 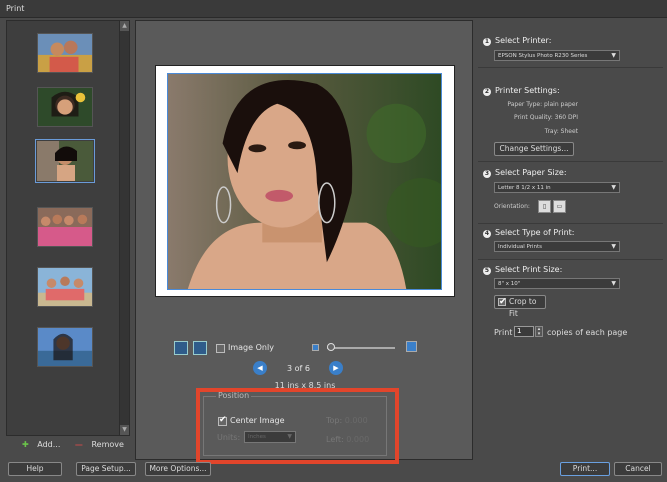 What do you see at coordinates (65, 161) in the screenshot?
I see `thumbnail-3-selected` at bounding box center [65, 161].